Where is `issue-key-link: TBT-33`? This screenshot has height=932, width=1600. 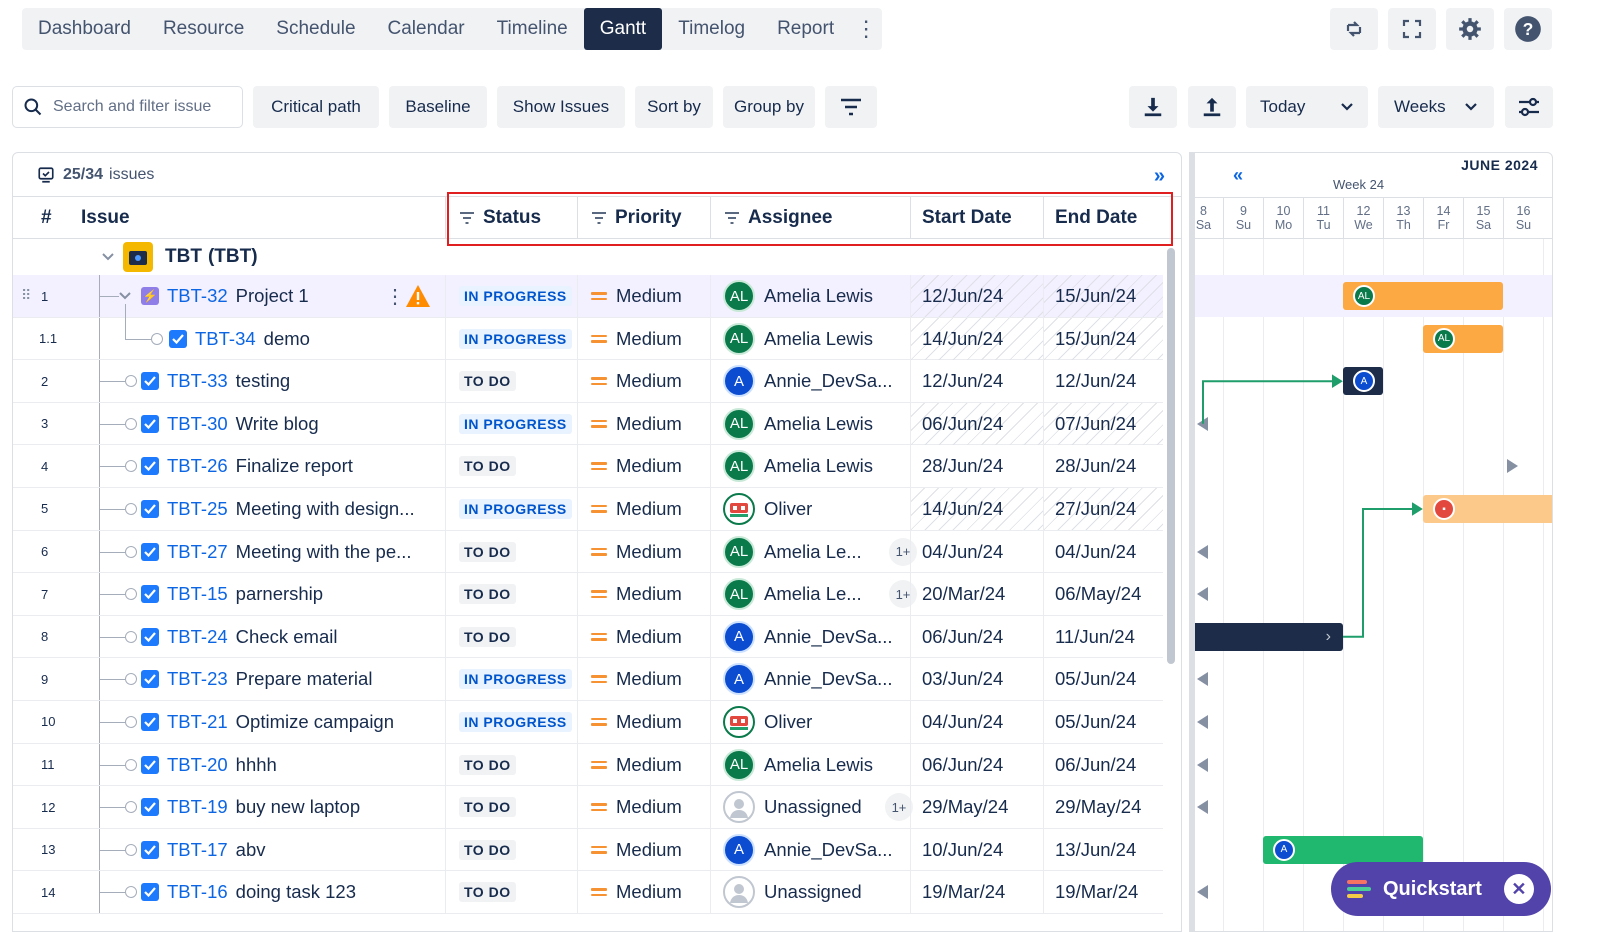
issue-key-link: TBT-33 is located at coordinates (197, 381).